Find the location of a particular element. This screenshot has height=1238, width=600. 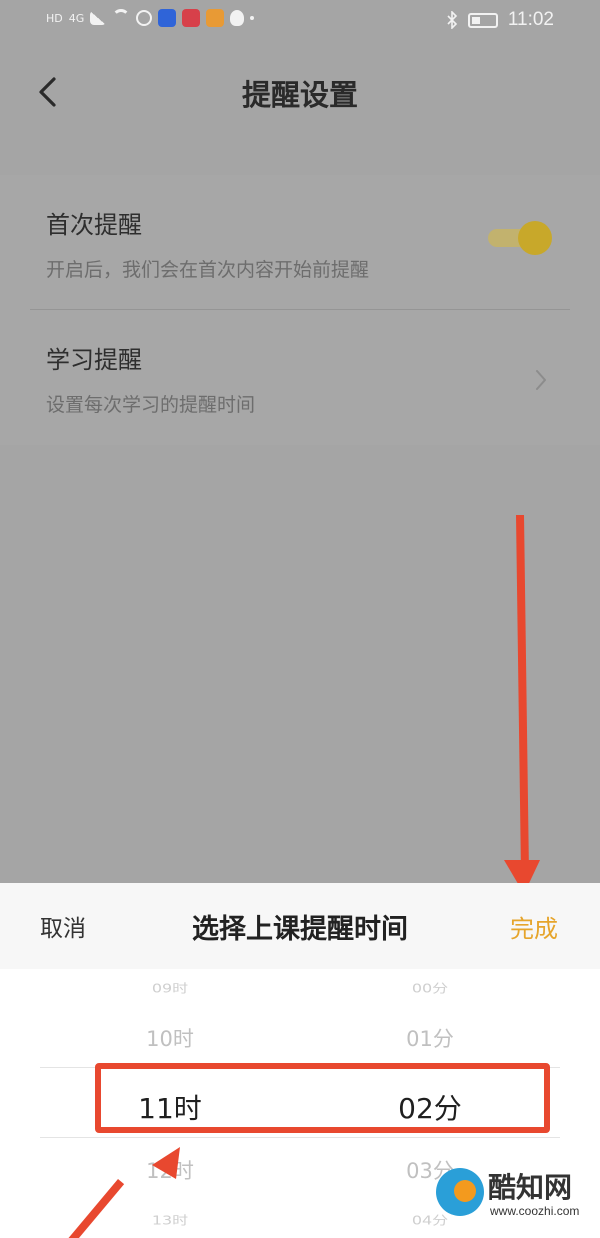

wifi-icon is located at coordinates (121, 18).